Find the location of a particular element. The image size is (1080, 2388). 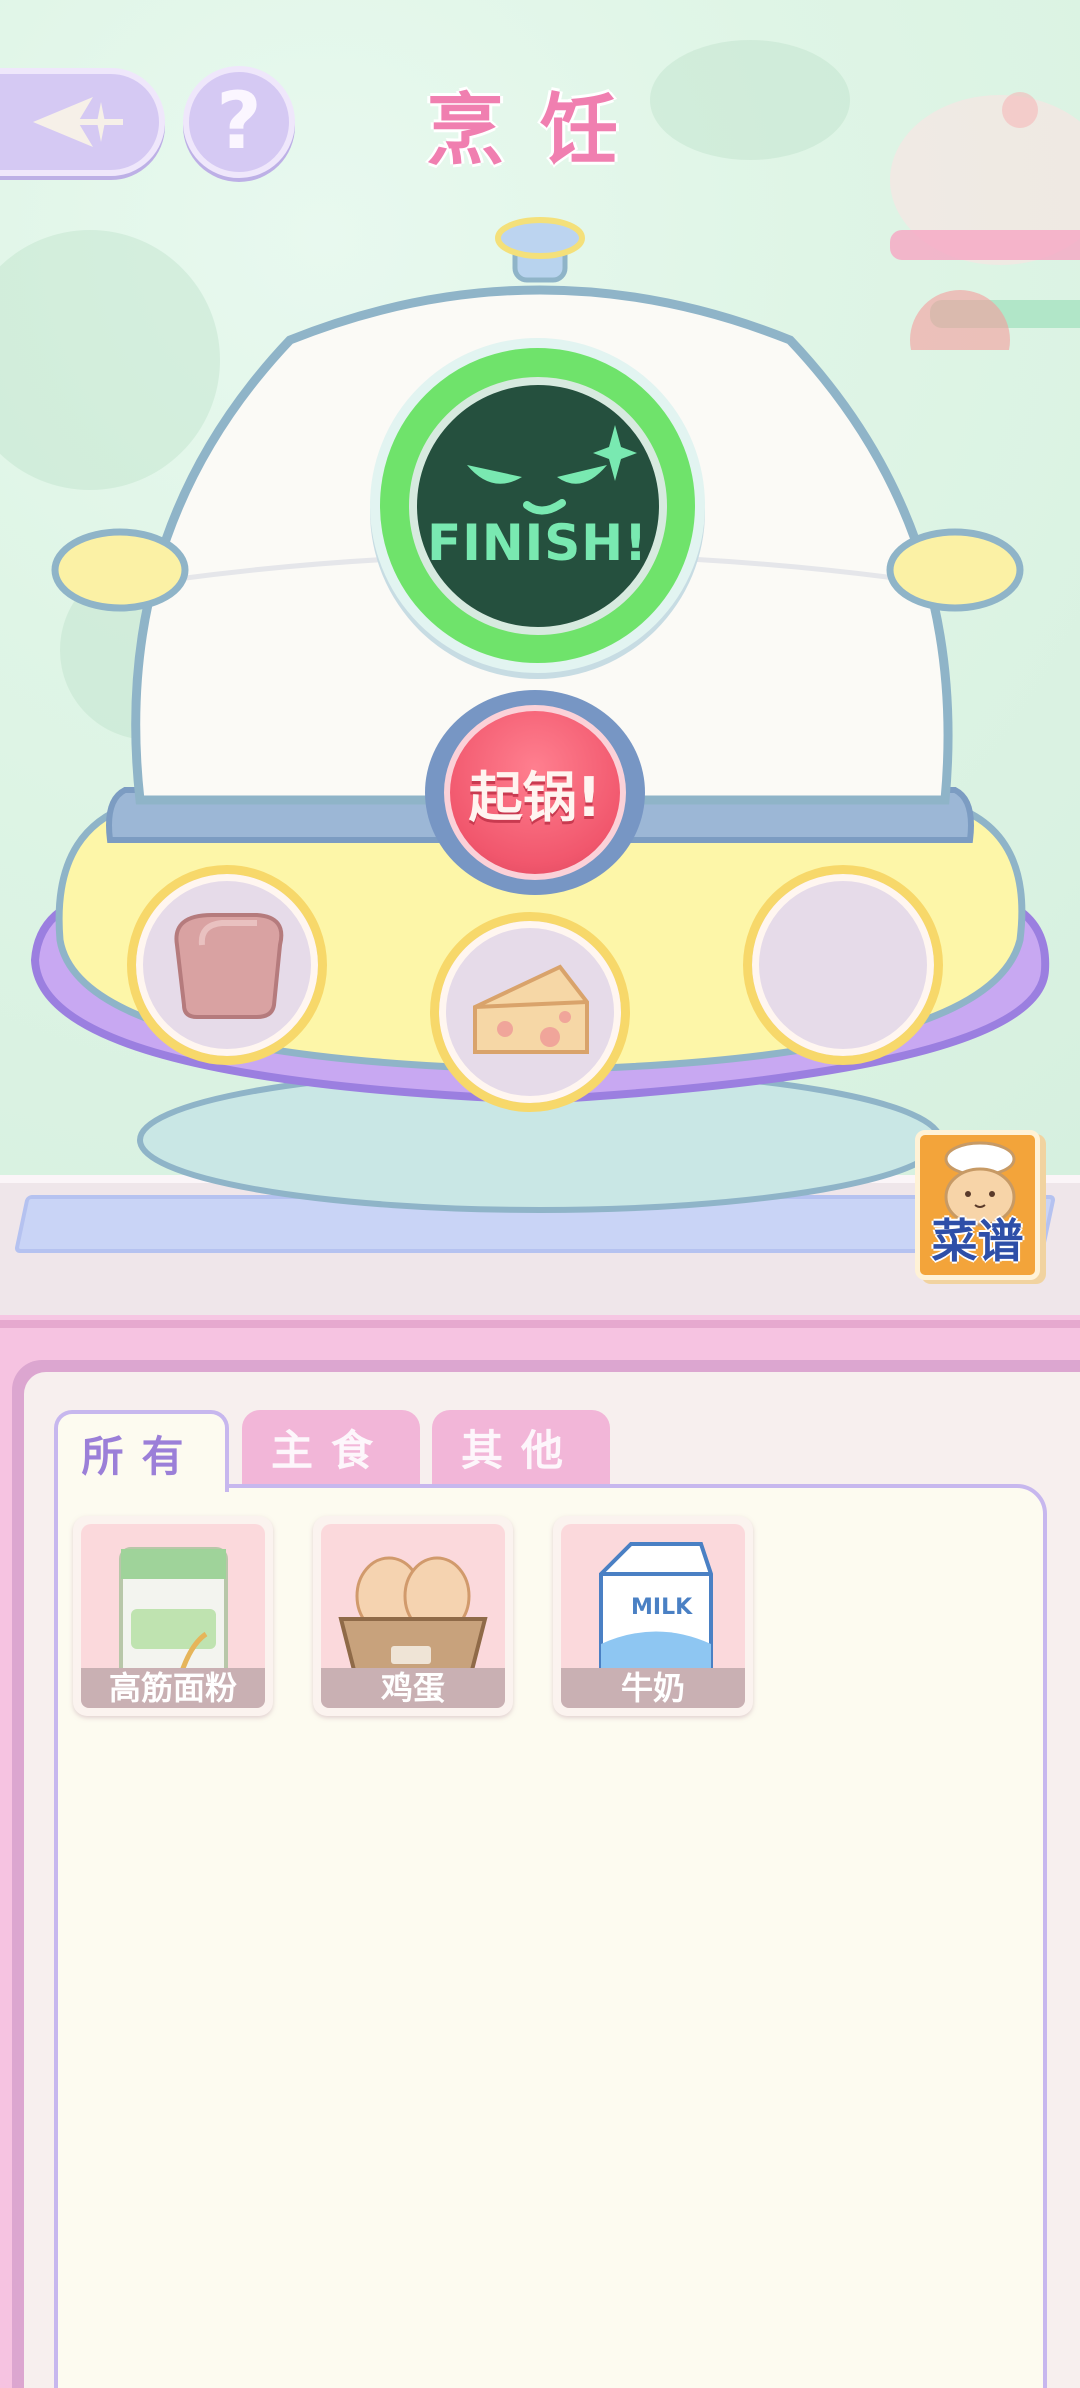

list-item-eggs: 鸡蛋 is located at coordinates (413, 1616).